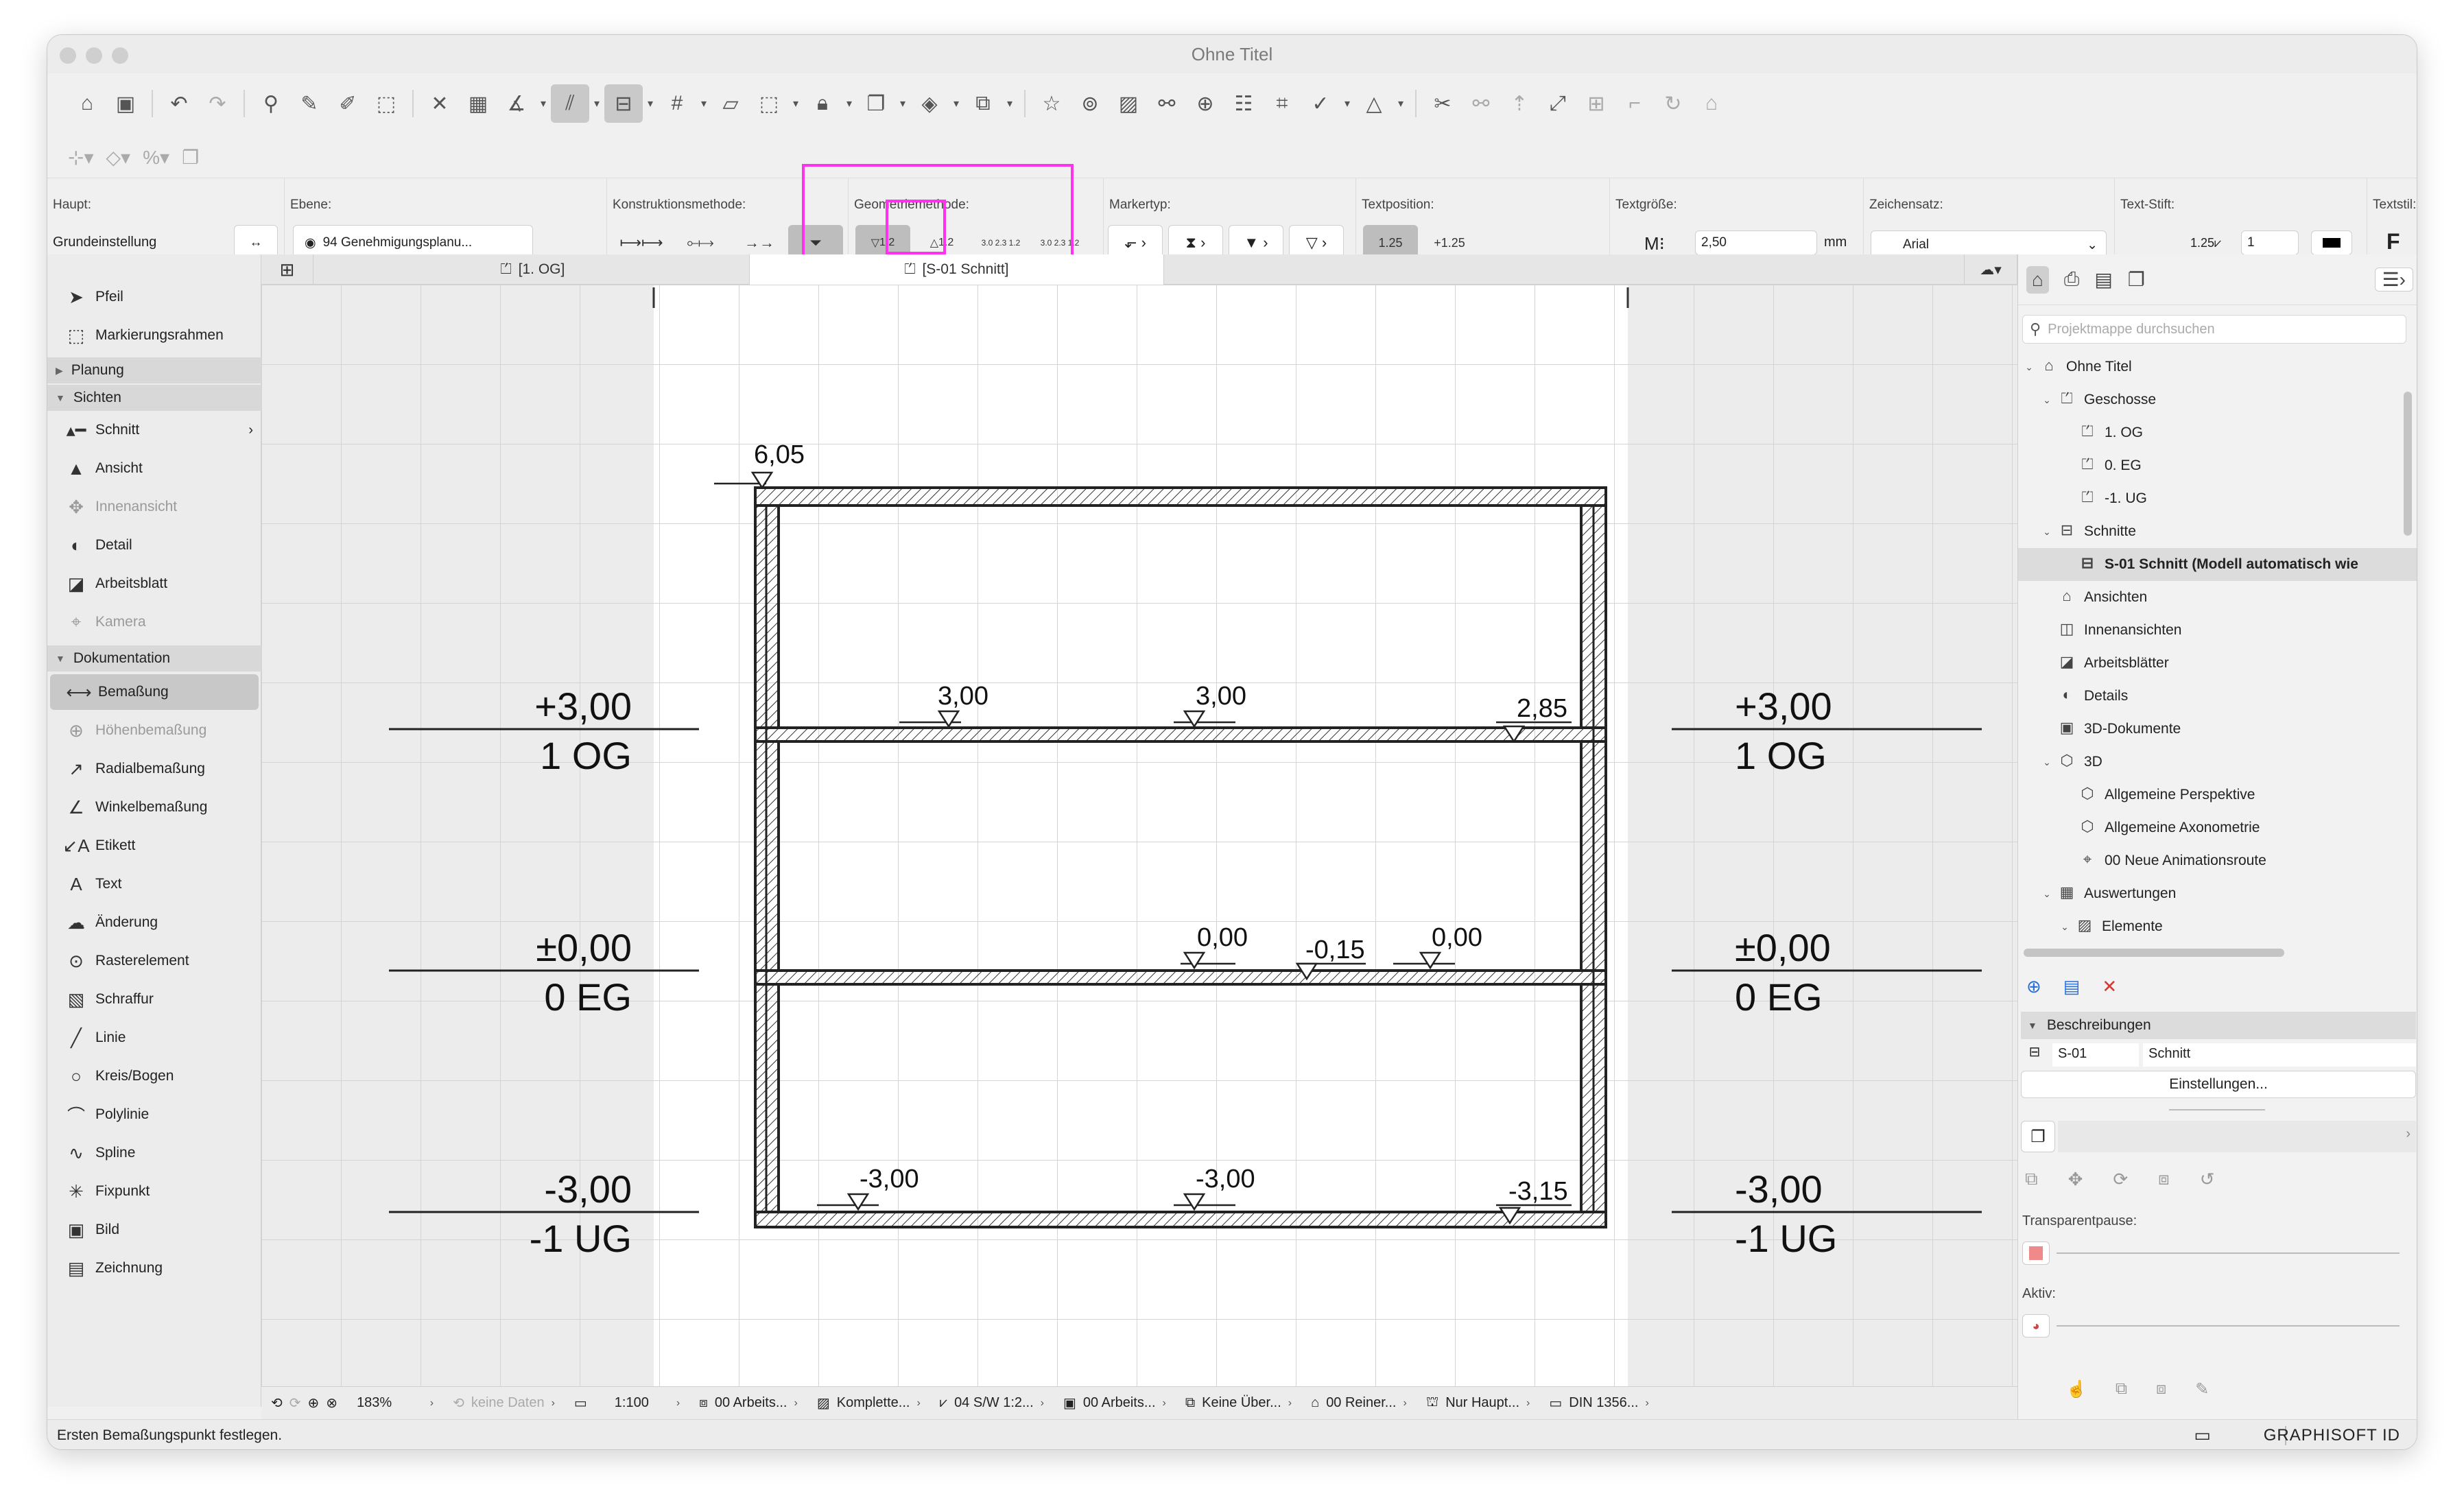 This screenshot has width=2464, height=1509. What do you see at coordinates (983, 103) in the screenshot?
I see `group-icon: ⧉` at bounding box center [983, 103].